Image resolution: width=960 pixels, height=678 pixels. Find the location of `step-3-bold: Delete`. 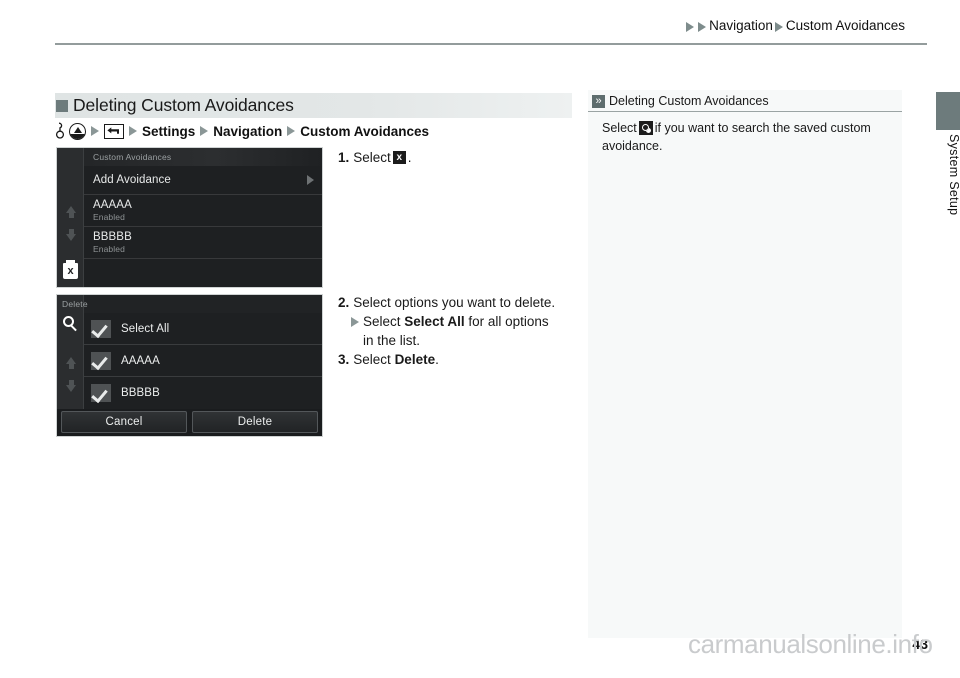

step-3-bold: Delete is located at coordinates (415, 360).